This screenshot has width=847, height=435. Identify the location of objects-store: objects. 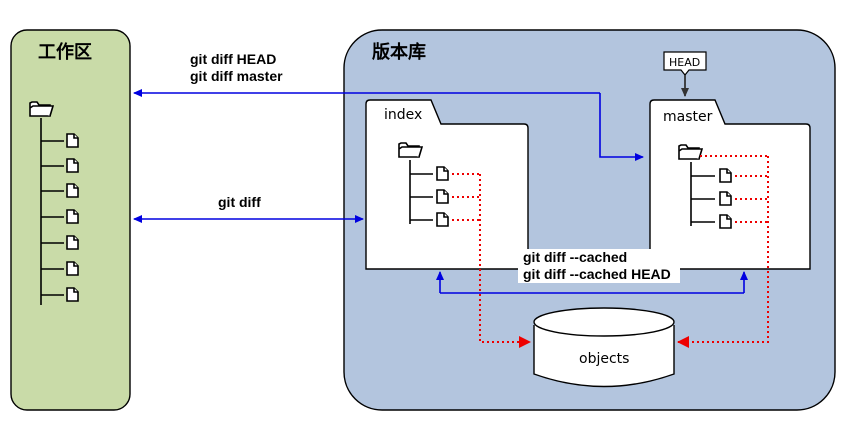
(604, 347).